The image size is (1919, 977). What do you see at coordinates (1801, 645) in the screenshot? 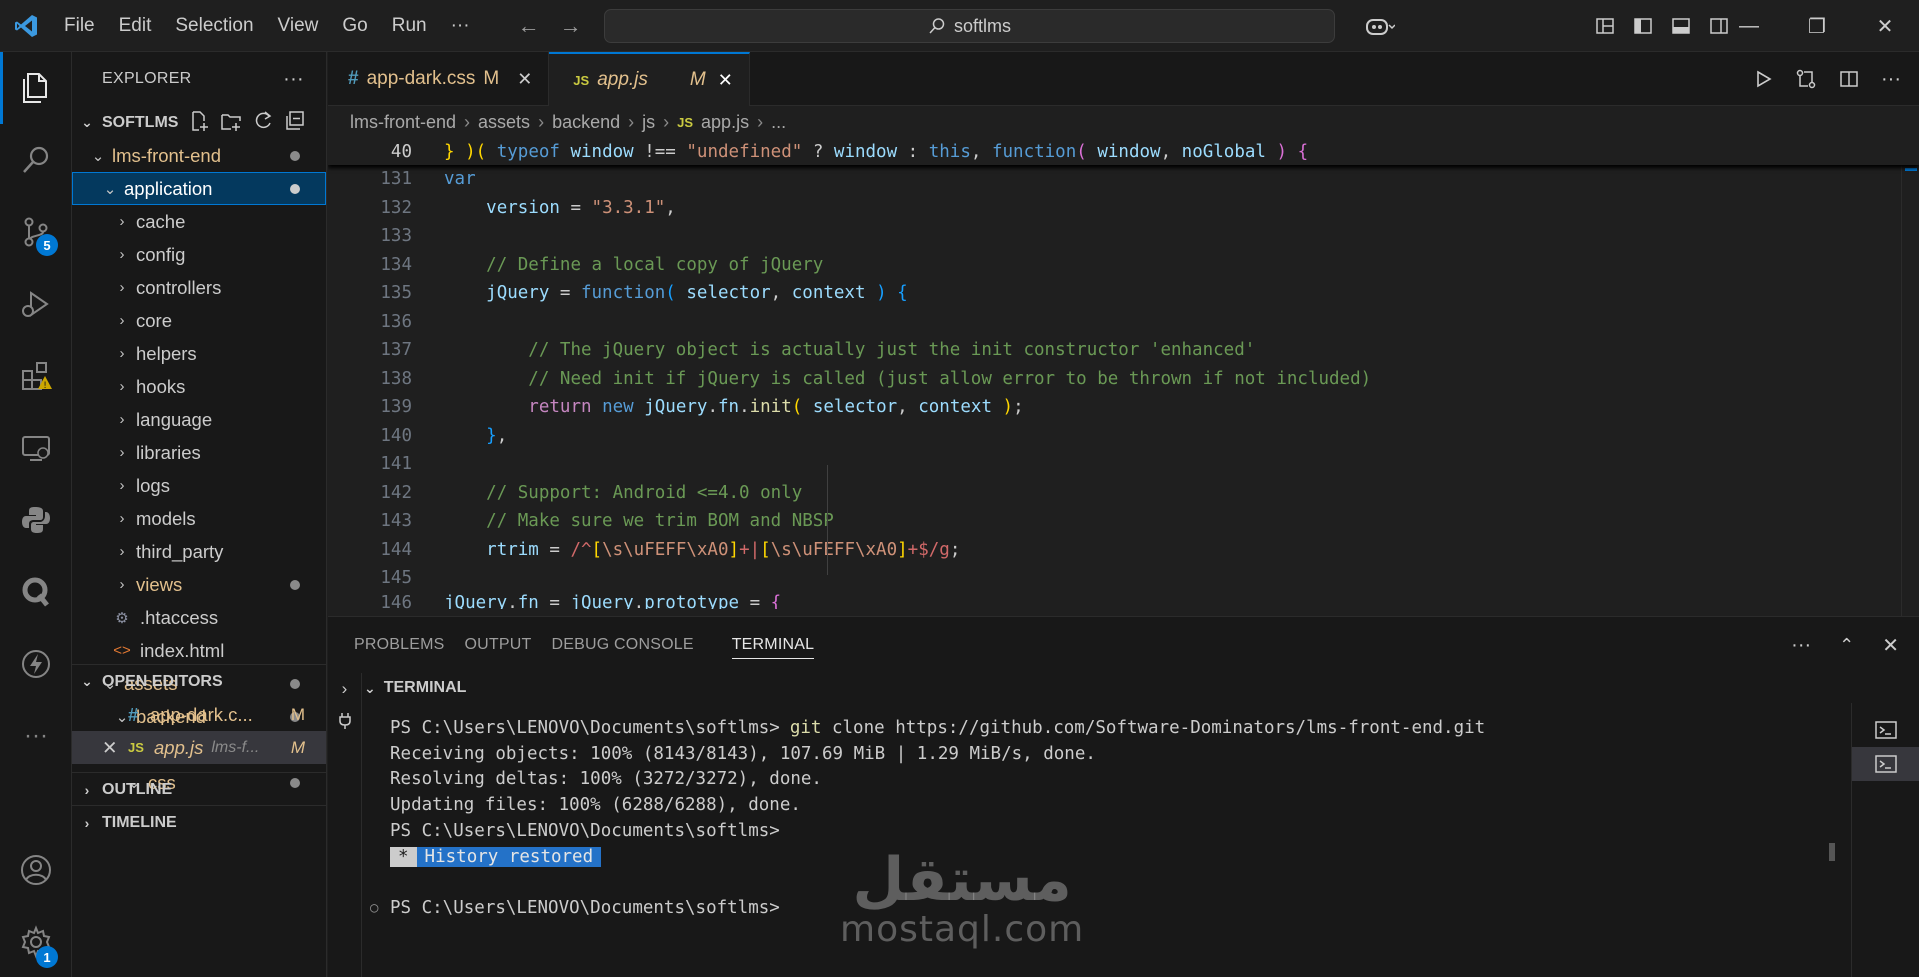
I see `panel-more-icon: ···` at bounding box center [1801, 645].